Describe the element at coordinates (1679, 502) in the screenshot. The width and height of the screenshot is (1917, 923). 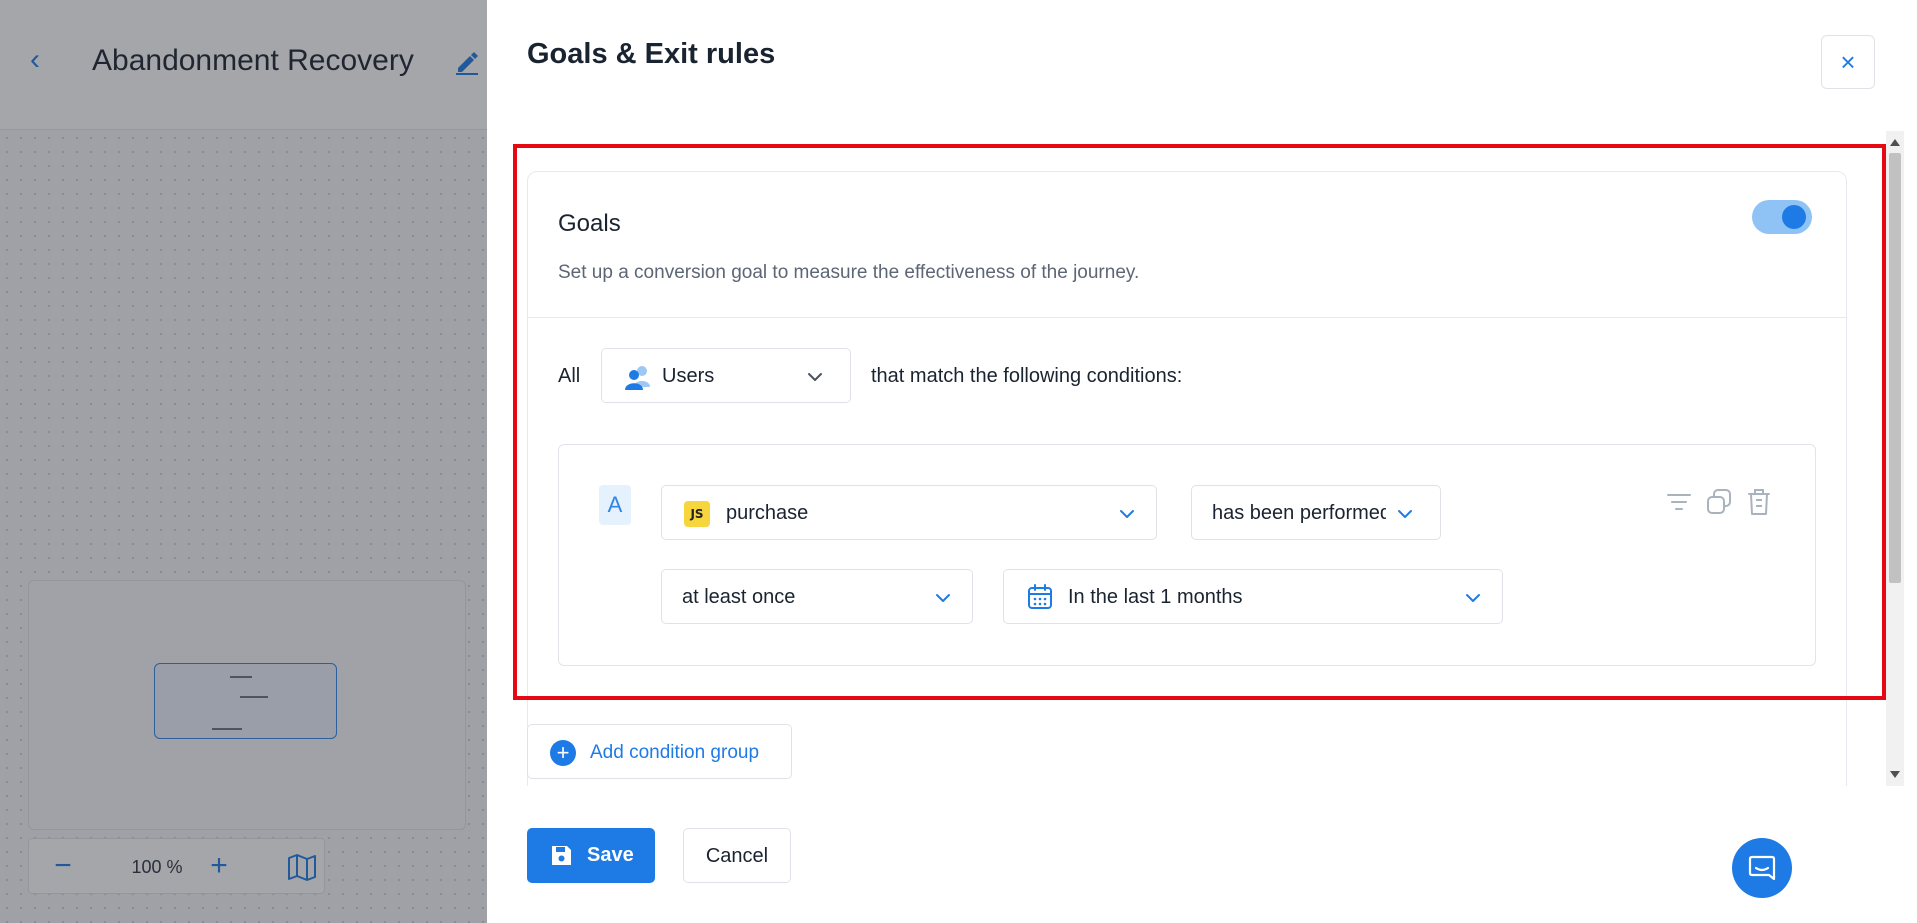
I see `filter-icon` at that location.